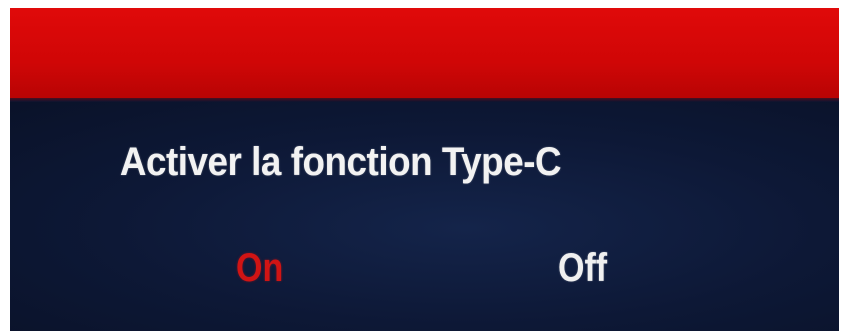 The image size is (852, 331). I want to click on option-on-button: On, so click(259, 268).